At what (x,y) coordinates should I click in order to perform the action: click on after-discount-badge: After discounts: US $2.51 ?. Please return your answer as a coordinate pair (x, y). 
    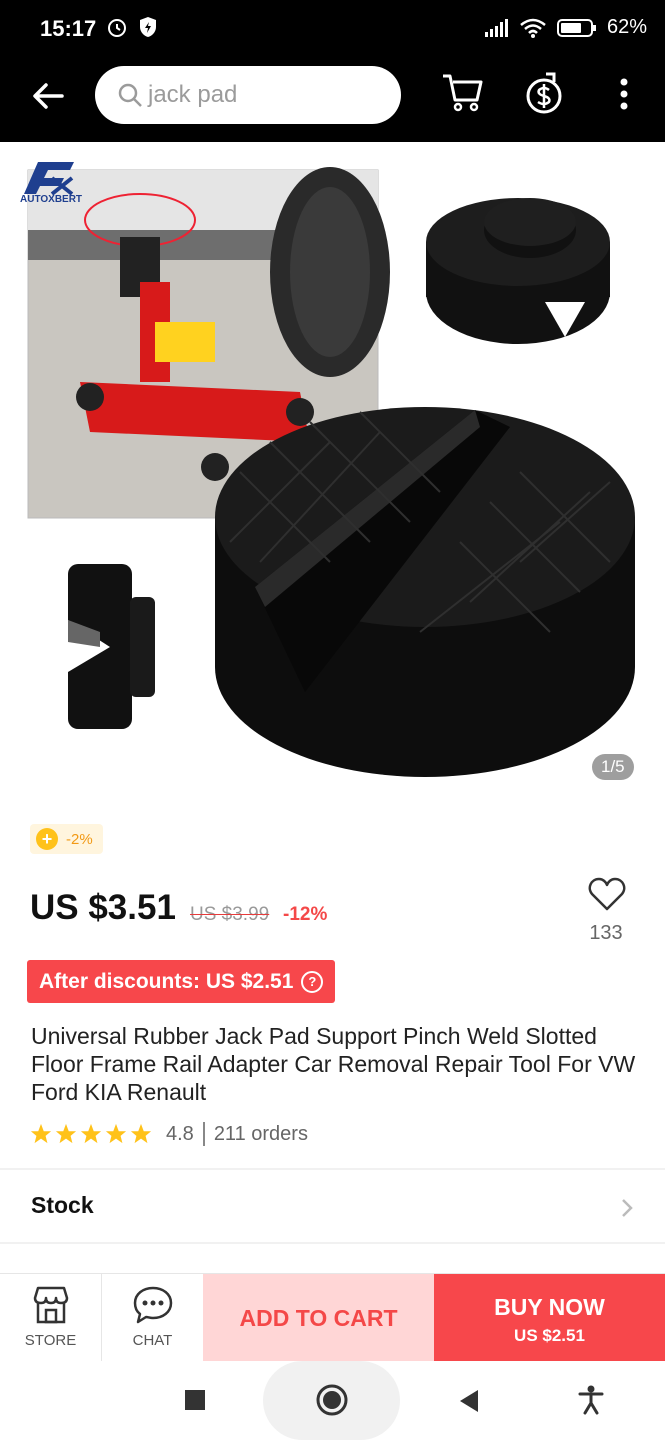
    Looking at the image, I should click on (181, 981).